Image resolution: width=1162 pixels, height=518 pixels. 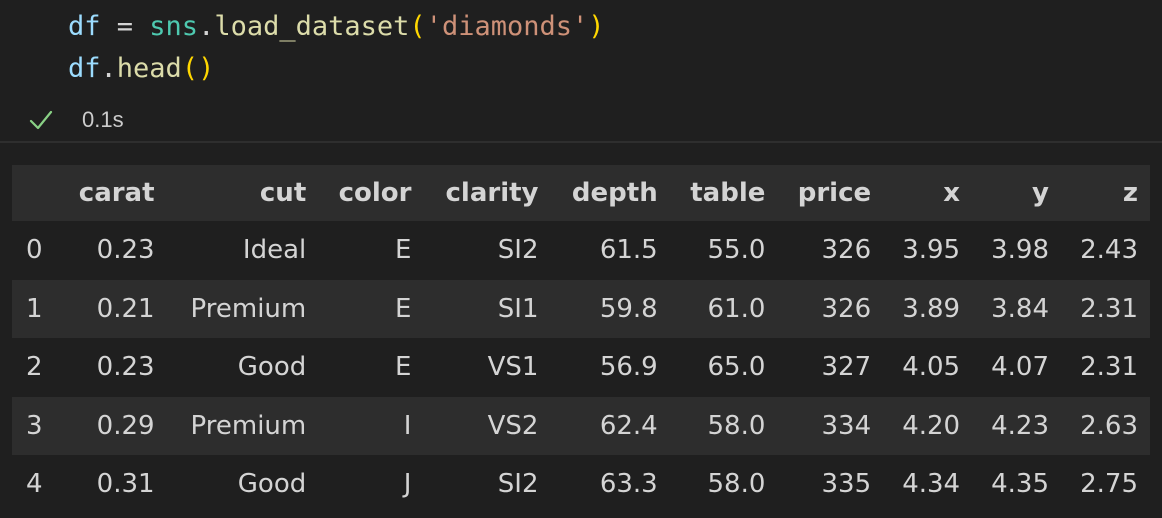 What do you see at coordinates (125, 26) in the screenshot?
I see `code-assign: =` at bounding box center [125, 26].